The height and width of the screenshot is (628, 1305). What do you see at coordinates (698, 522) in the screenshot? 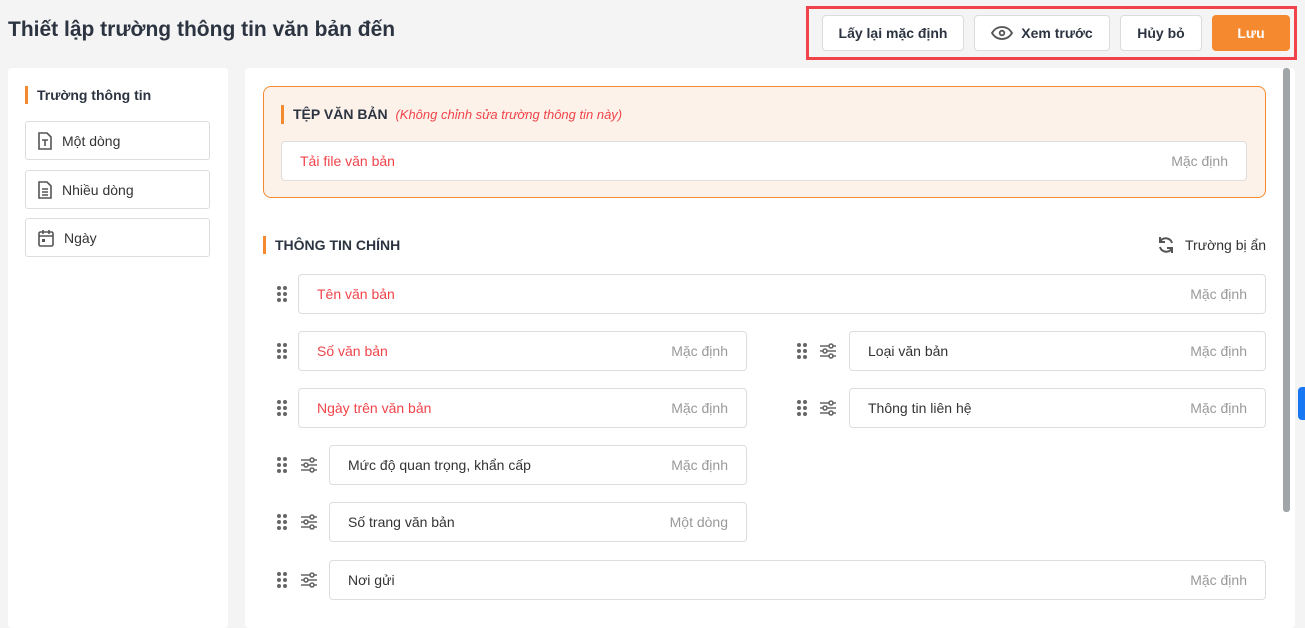
I see `field-type: Một dòng` at bounding box center [698, 522].